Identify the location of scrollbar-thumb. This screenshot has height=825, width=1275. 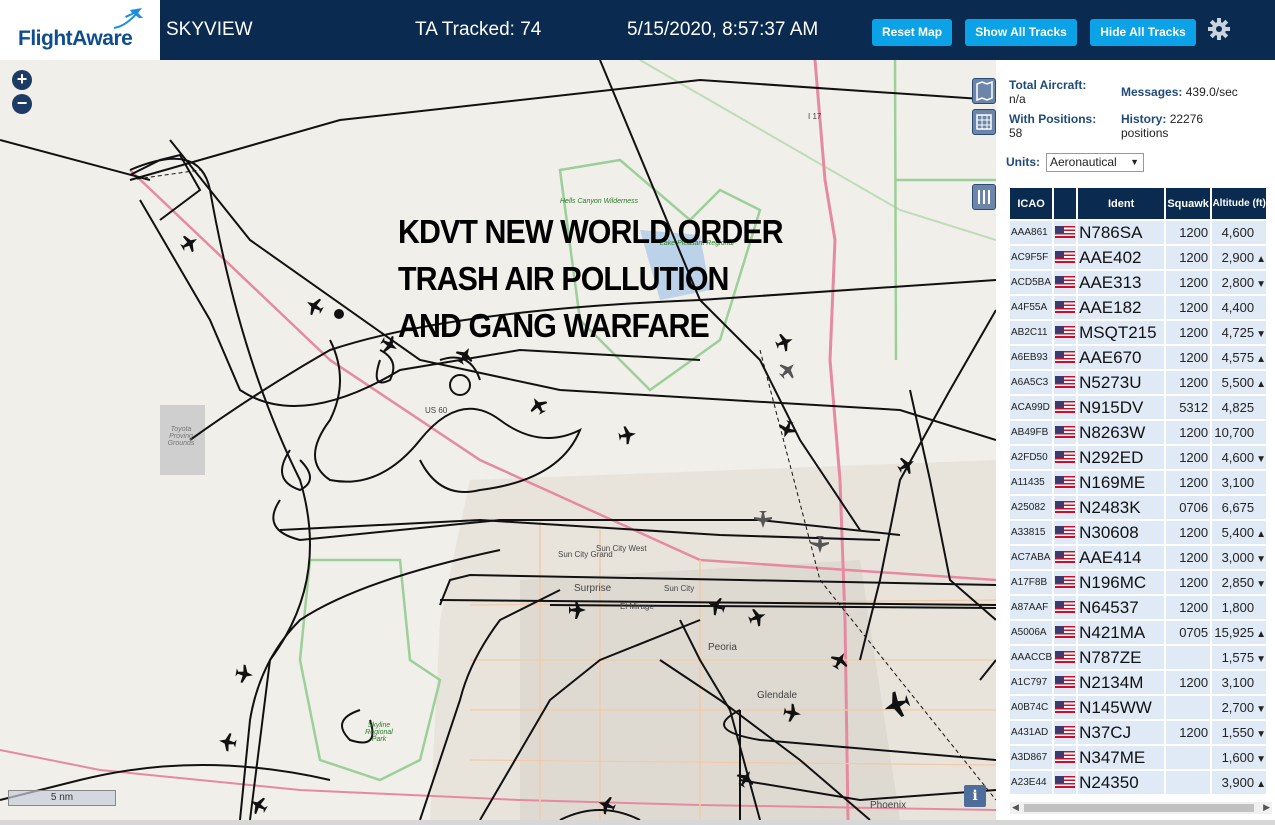
(1139, 808).